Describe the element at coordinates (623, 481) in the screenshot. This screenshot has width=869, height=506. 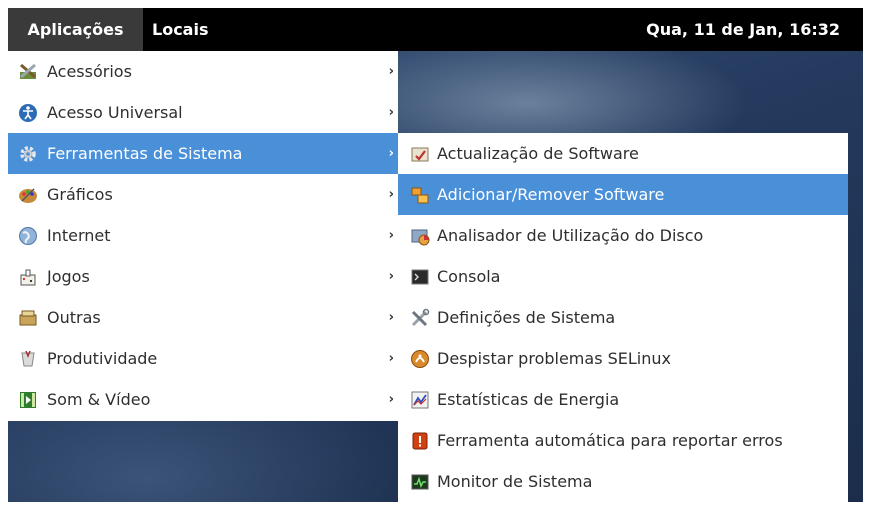
I see `submenu-item-system-monitor: Monitor de Sistema` at that location.